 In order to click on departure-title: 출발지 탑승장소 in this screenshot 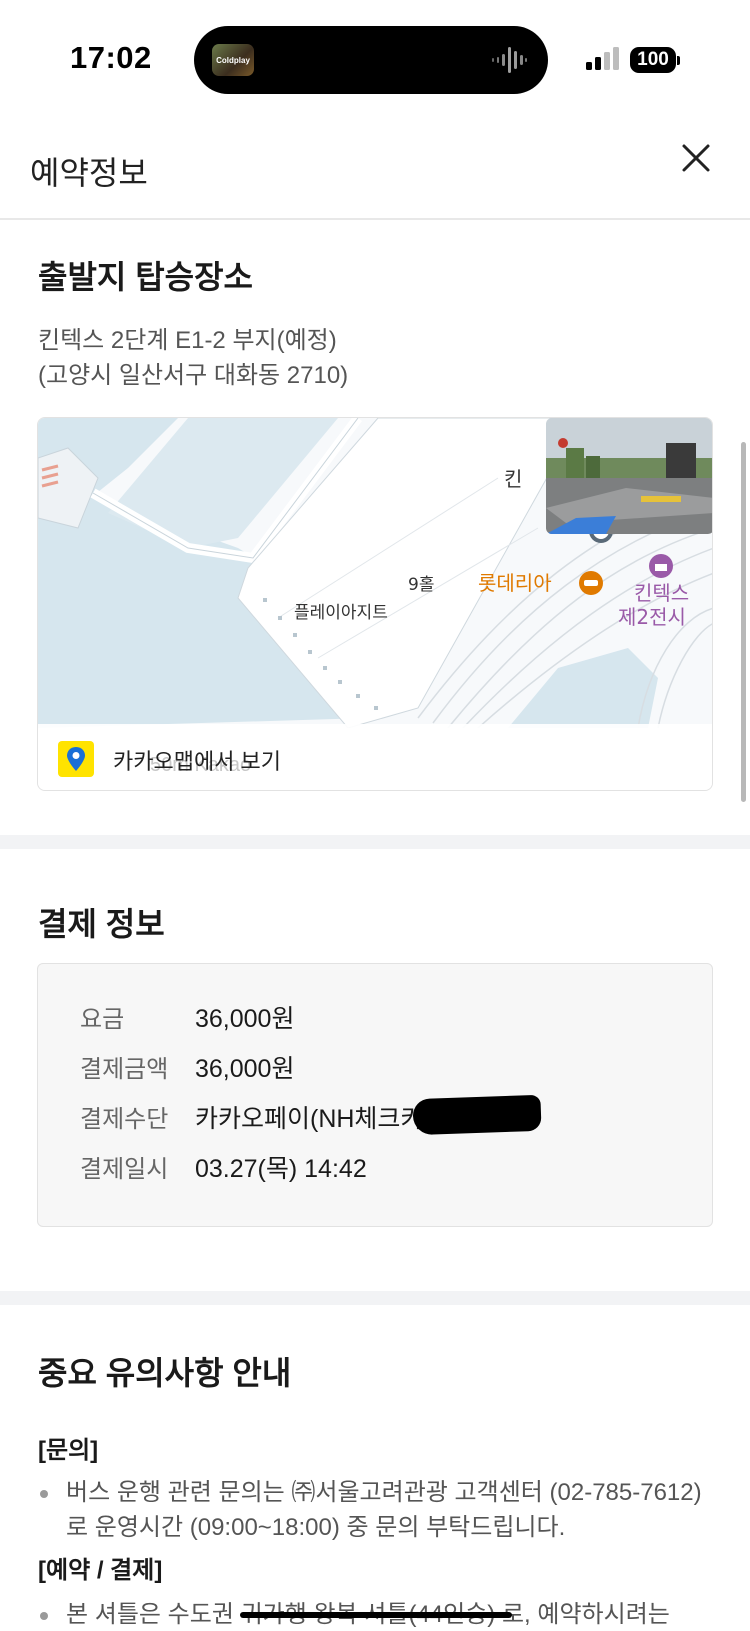, I will do `click(145, 277)`.